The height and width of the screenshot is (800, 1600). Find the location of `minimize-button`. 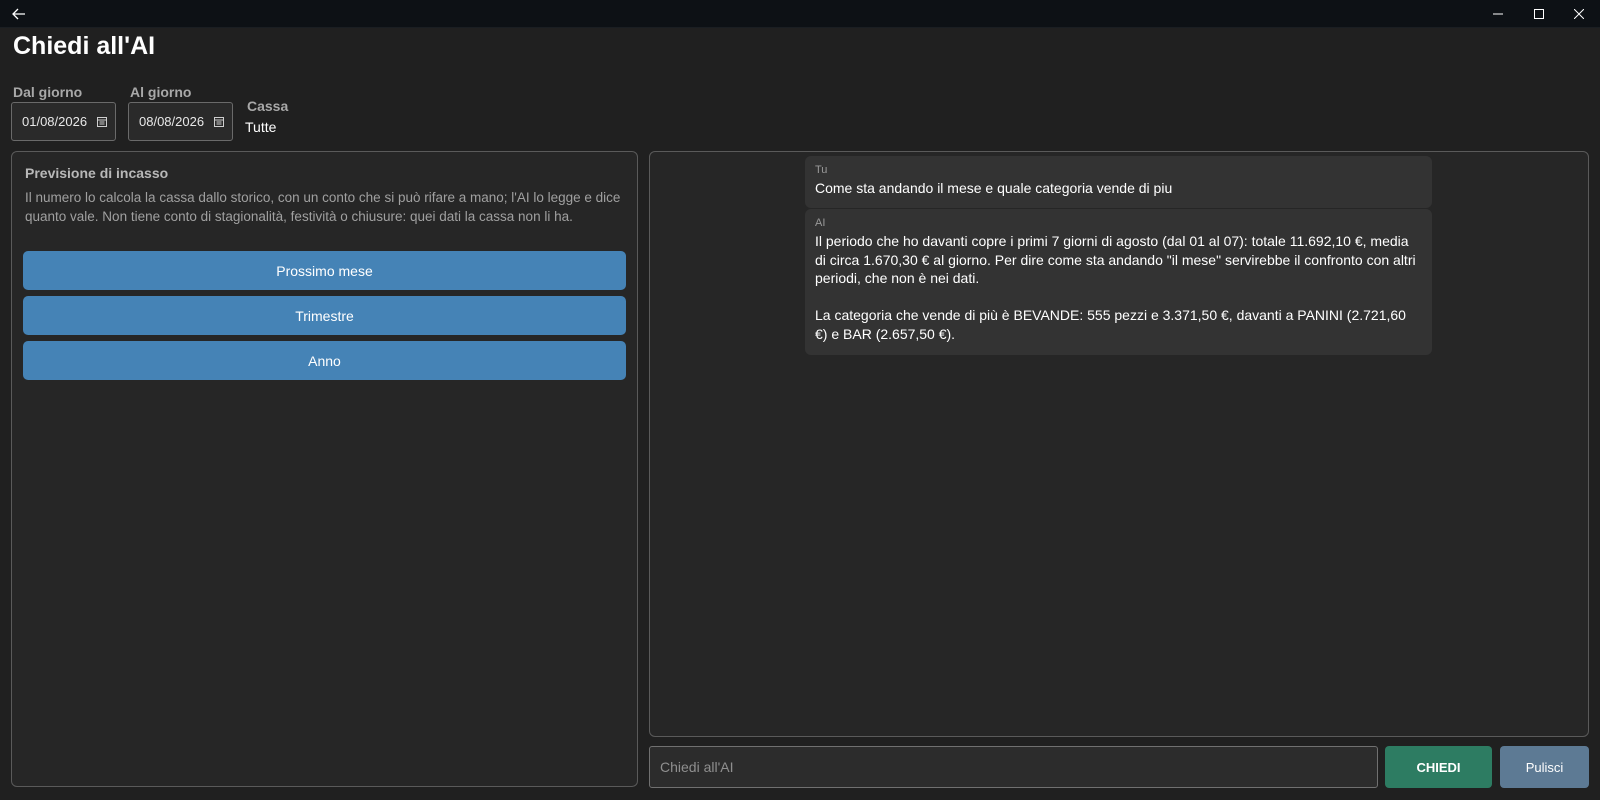

minimize-button is located at coordinates (1498, 14).